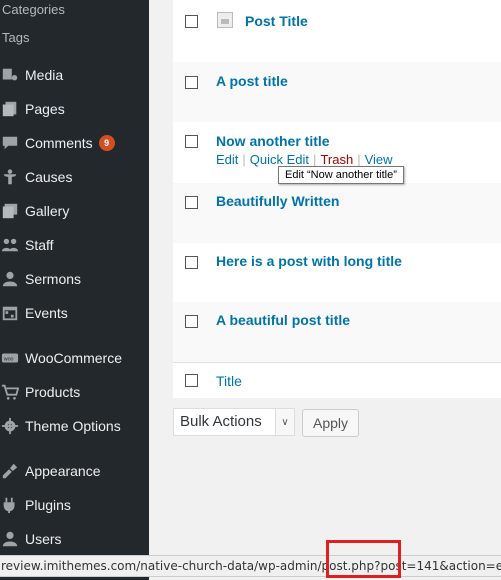 Image resolution: width=501 pixels, height=580 pixels. I want to click on sidebar-item-appearance: Appearance, so click(74, 471).